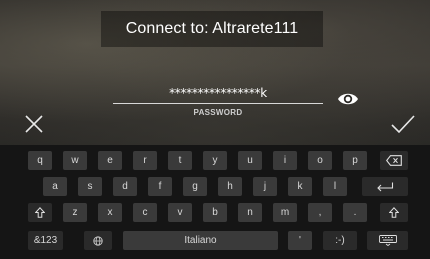 The image size is (430, 259). I want to click on key-o: o, so click(320, 160).